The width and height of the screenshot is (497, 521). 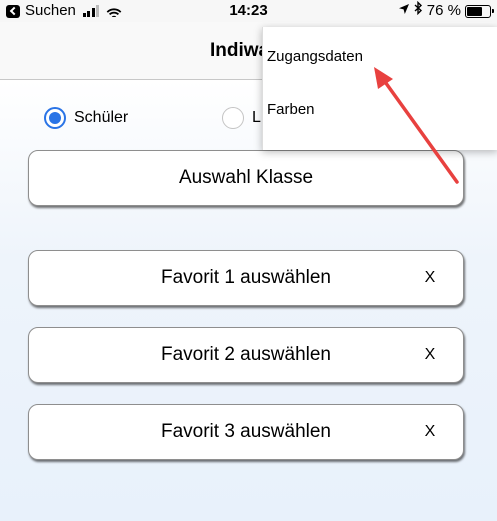 I want to click on radio-option-schueler: Schüler, so click(x=86, y=118).